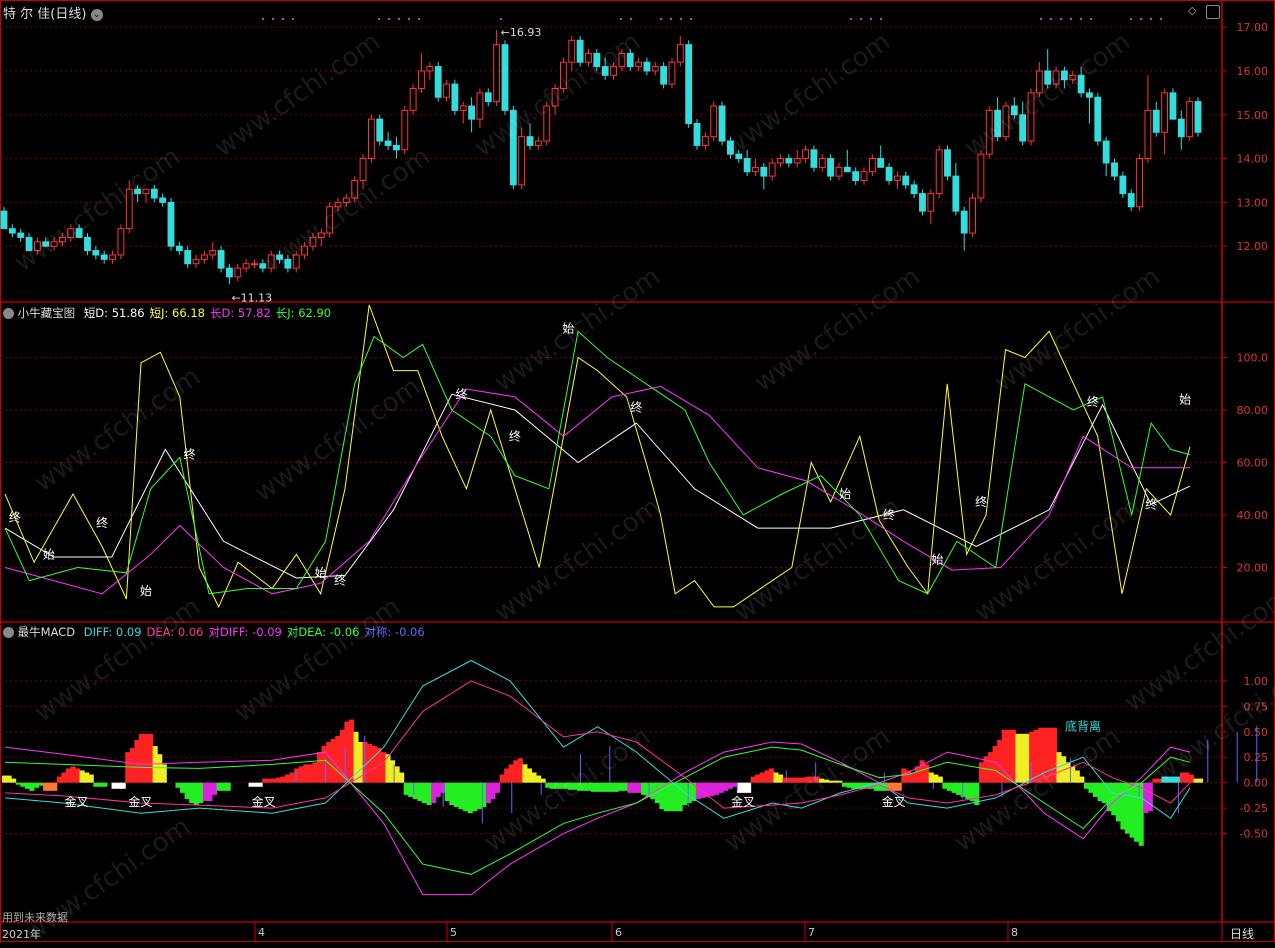 The width and height of the screenshot is (1275, 948). Describe the element at coordinates (1253, 27) in the screenshot. I see `price-tick-label: 17.00` at that location.